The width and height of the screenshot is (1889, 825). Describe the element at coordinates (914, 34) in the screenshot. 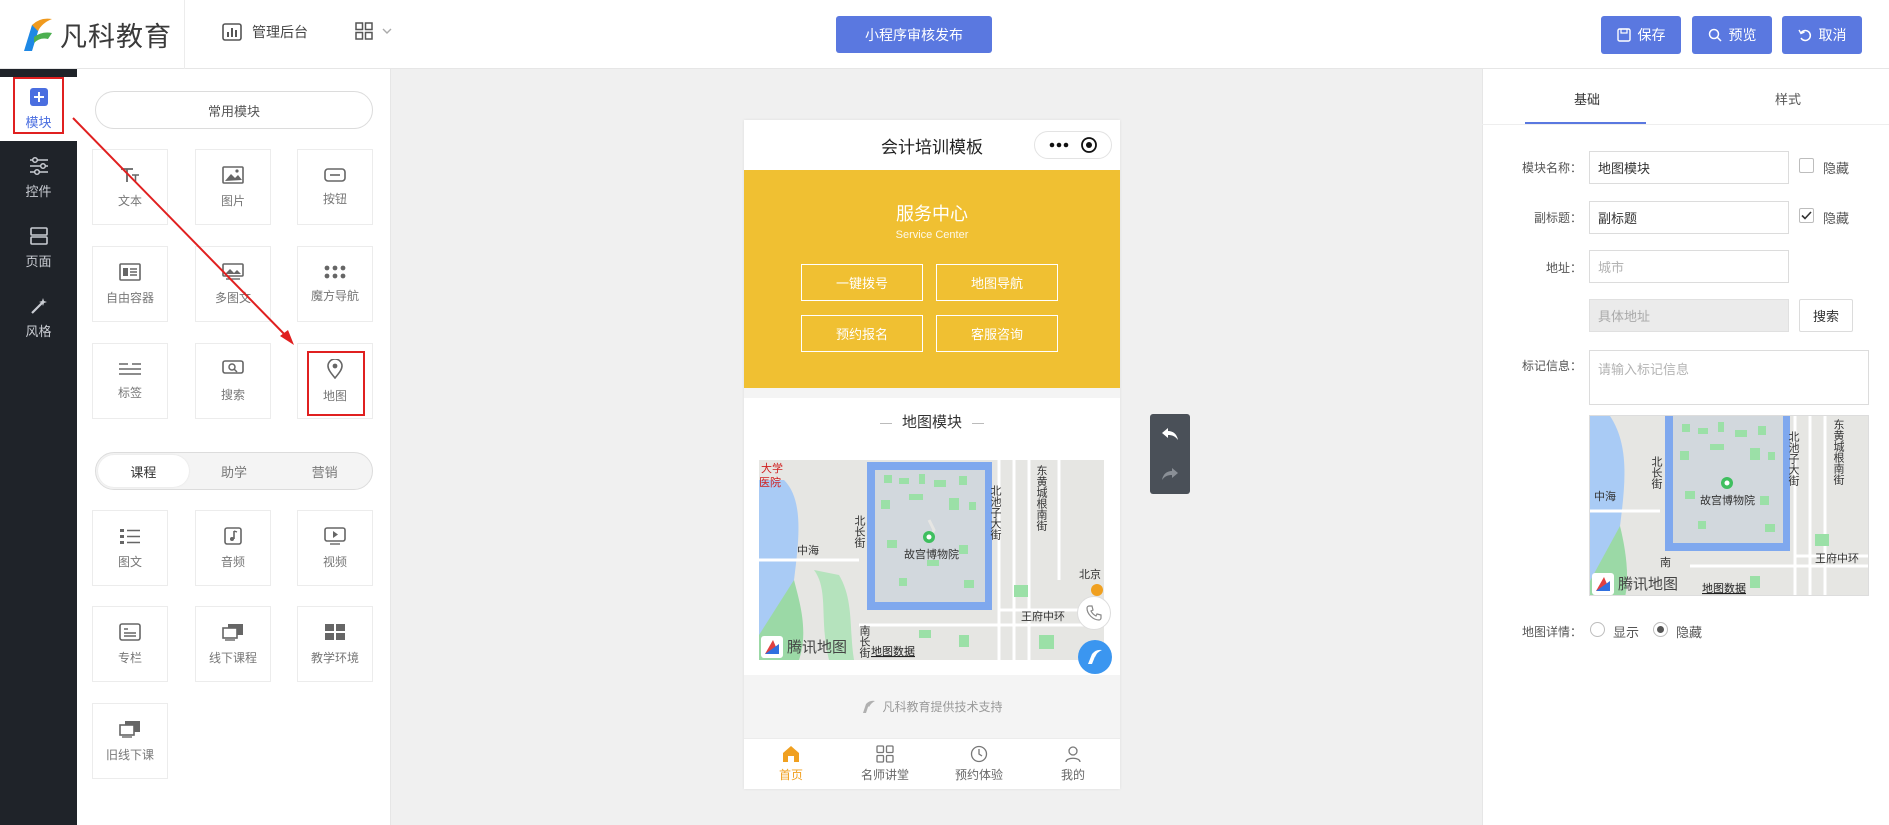

I see `publish-button: 小程序审核发布` at that location.